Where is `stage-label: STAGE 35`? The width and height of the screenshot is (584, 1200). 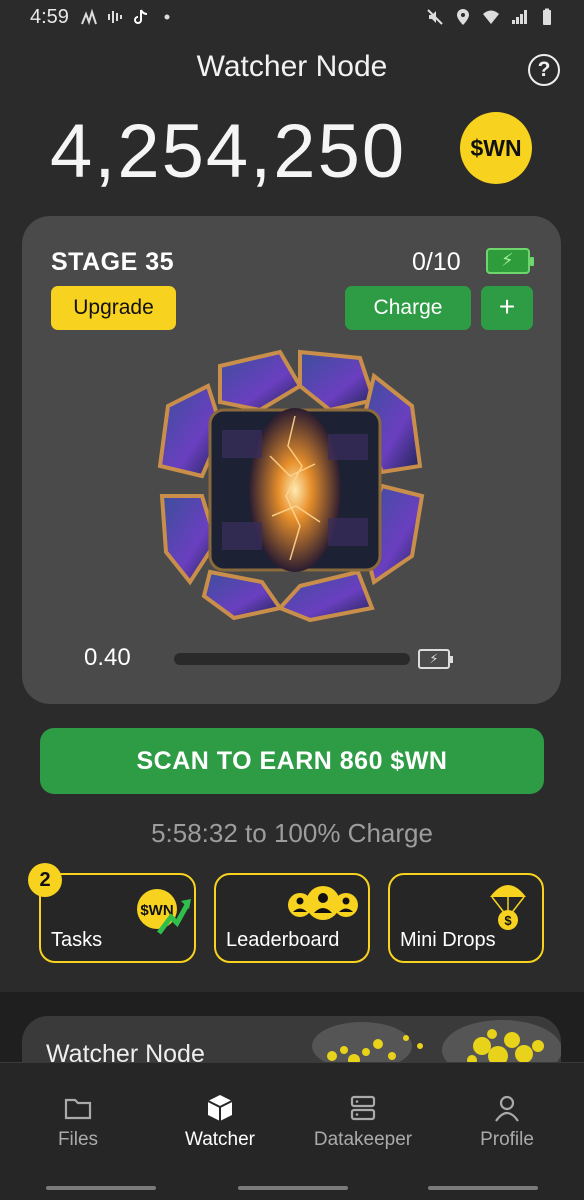
stage-label: STAGE 35 is located at coordinates (113, 262).